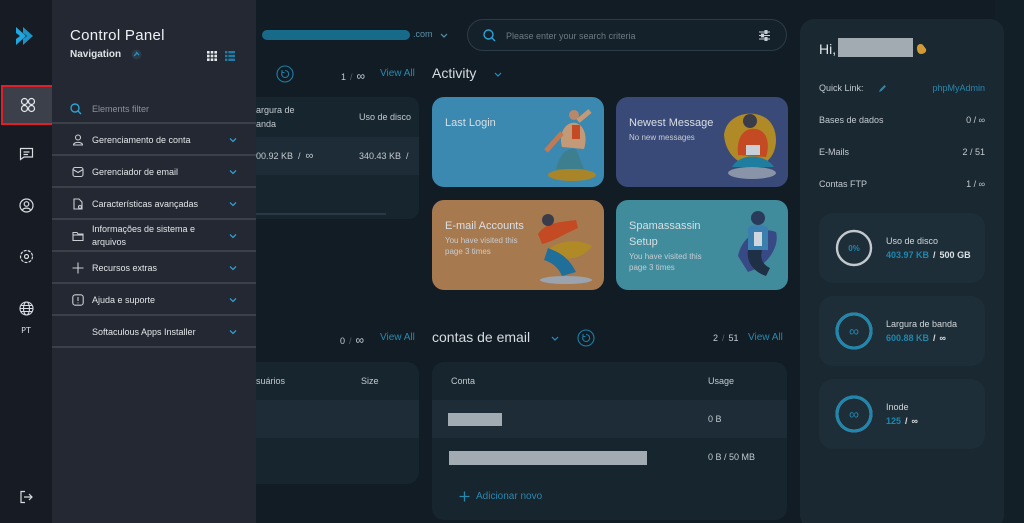  Describe the element at coordinates (336, 35) in the screenshot. I see `domain-selector` at that location.